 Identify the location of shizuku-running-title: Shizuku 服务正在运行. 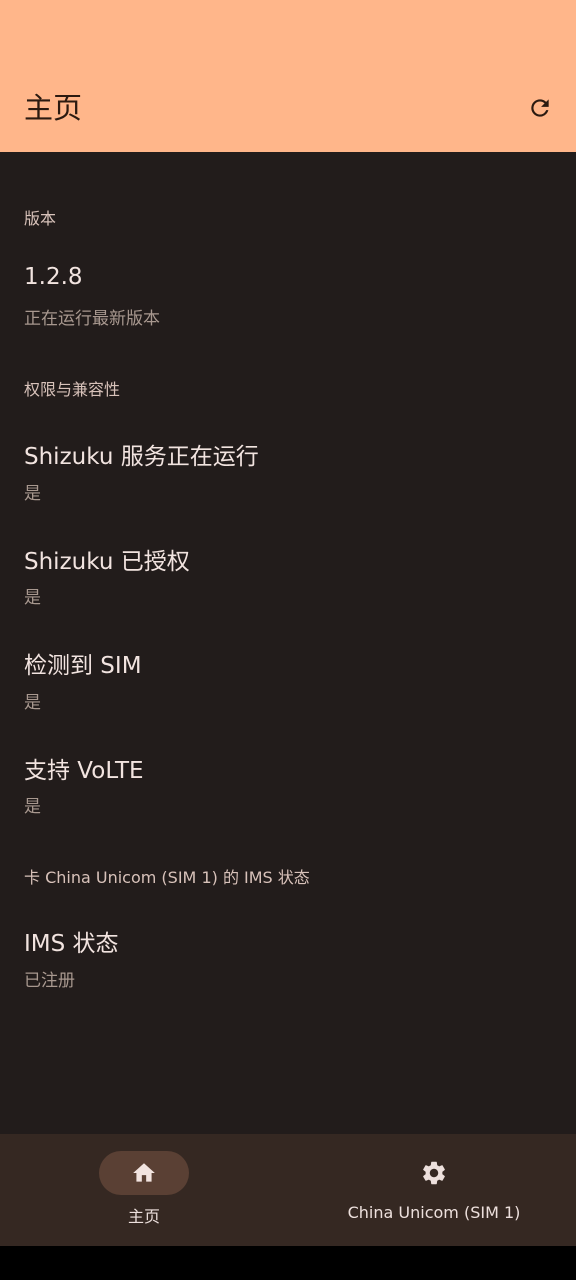
(141, 457).